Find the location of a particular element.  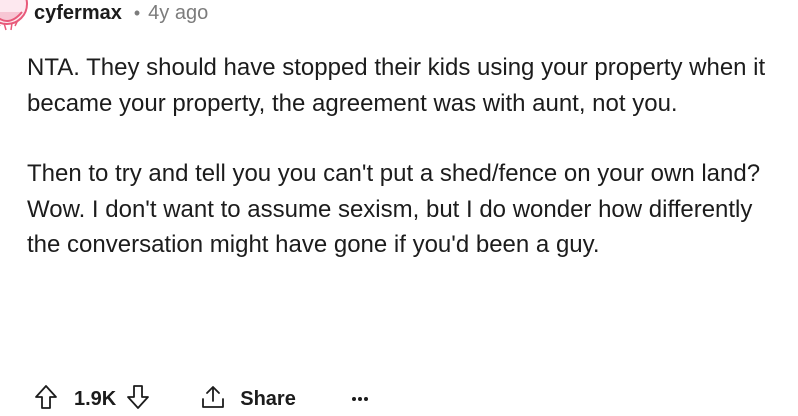

comment-meta: cyfermax • 4y ago is located at coordinates (121, 13).